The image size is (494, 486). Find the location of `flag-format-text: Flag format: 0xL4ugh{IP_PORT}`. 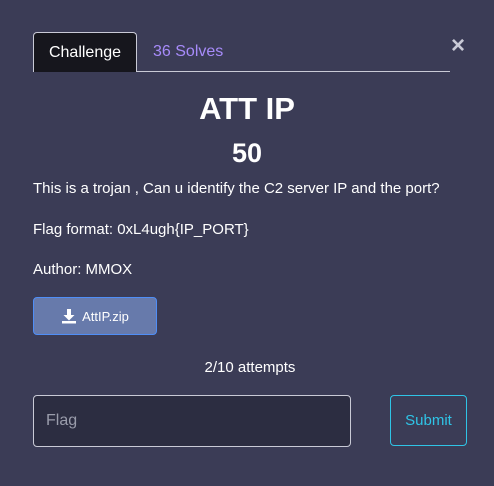

flag-format-text: Flag format: 0xL4ugh{IP_PORT} is located at coordinates (141, 229).